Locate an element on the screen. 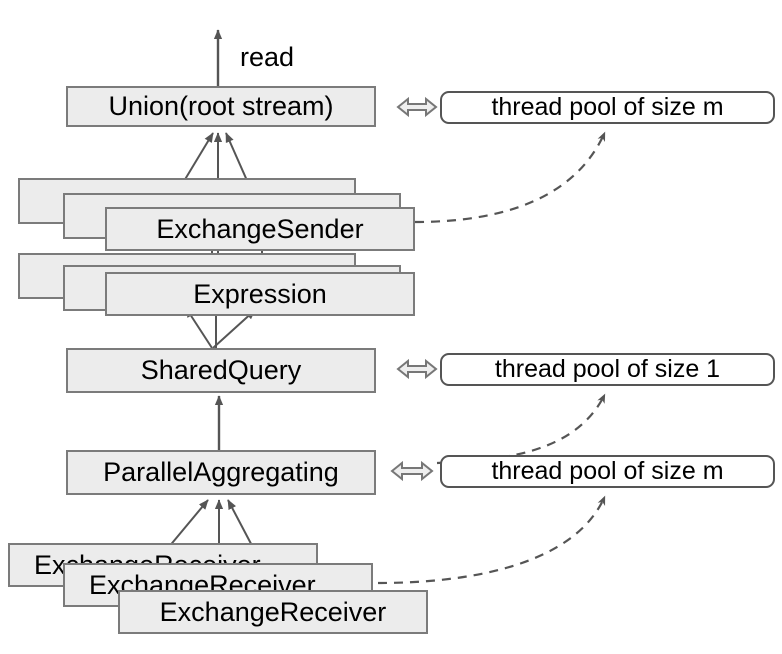 The width and height of the screenshot is (782, 654). pool-top: thread pool of size m is located at coordinates (607, 107).